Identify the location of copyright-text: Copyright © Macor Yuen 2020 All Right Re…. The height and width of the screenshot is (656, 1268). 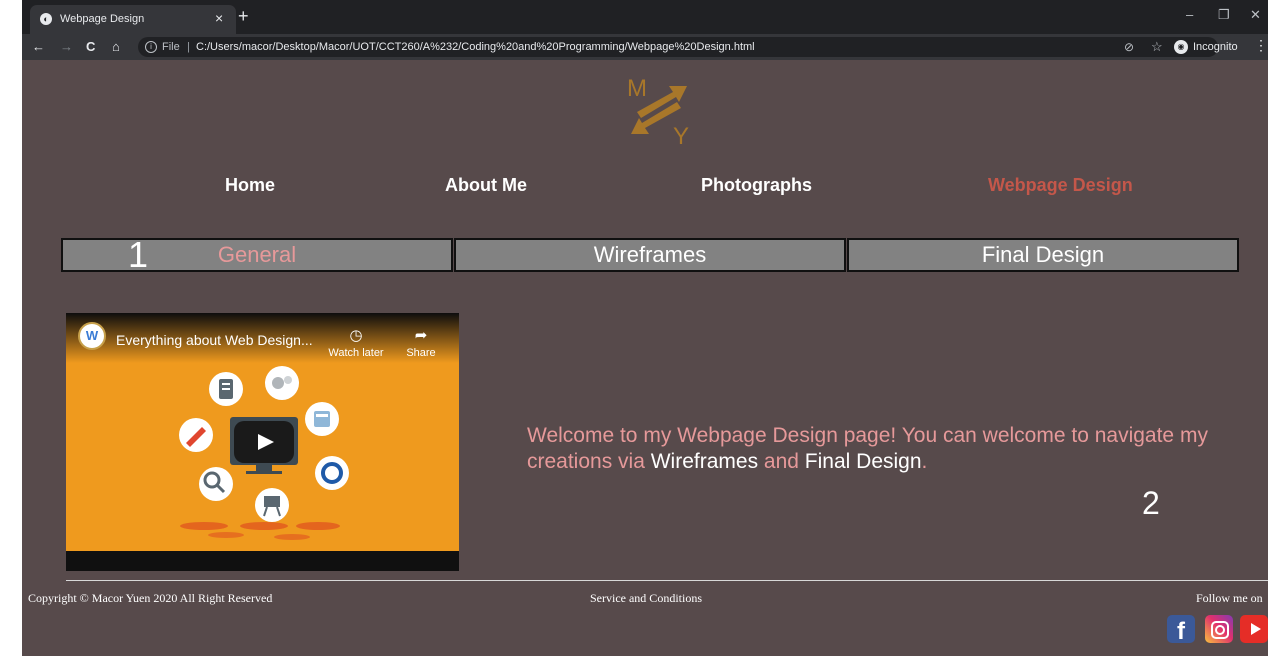
(150, 598).